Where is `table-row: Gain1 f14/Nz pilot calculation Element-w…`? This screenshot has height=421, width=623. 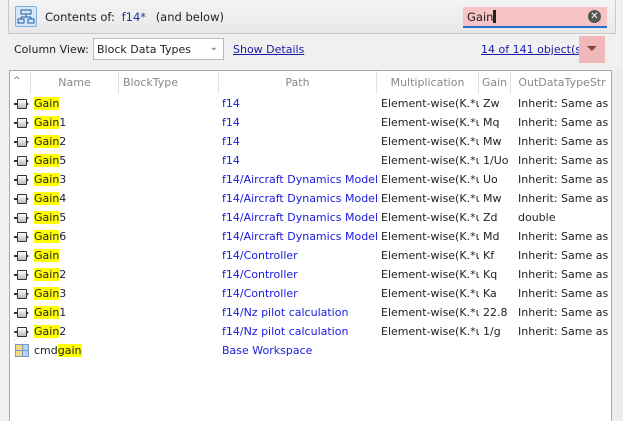
table-row: Gain1 f14/Nz pilot calculation Element-w… is located at coordinates (311, 312).